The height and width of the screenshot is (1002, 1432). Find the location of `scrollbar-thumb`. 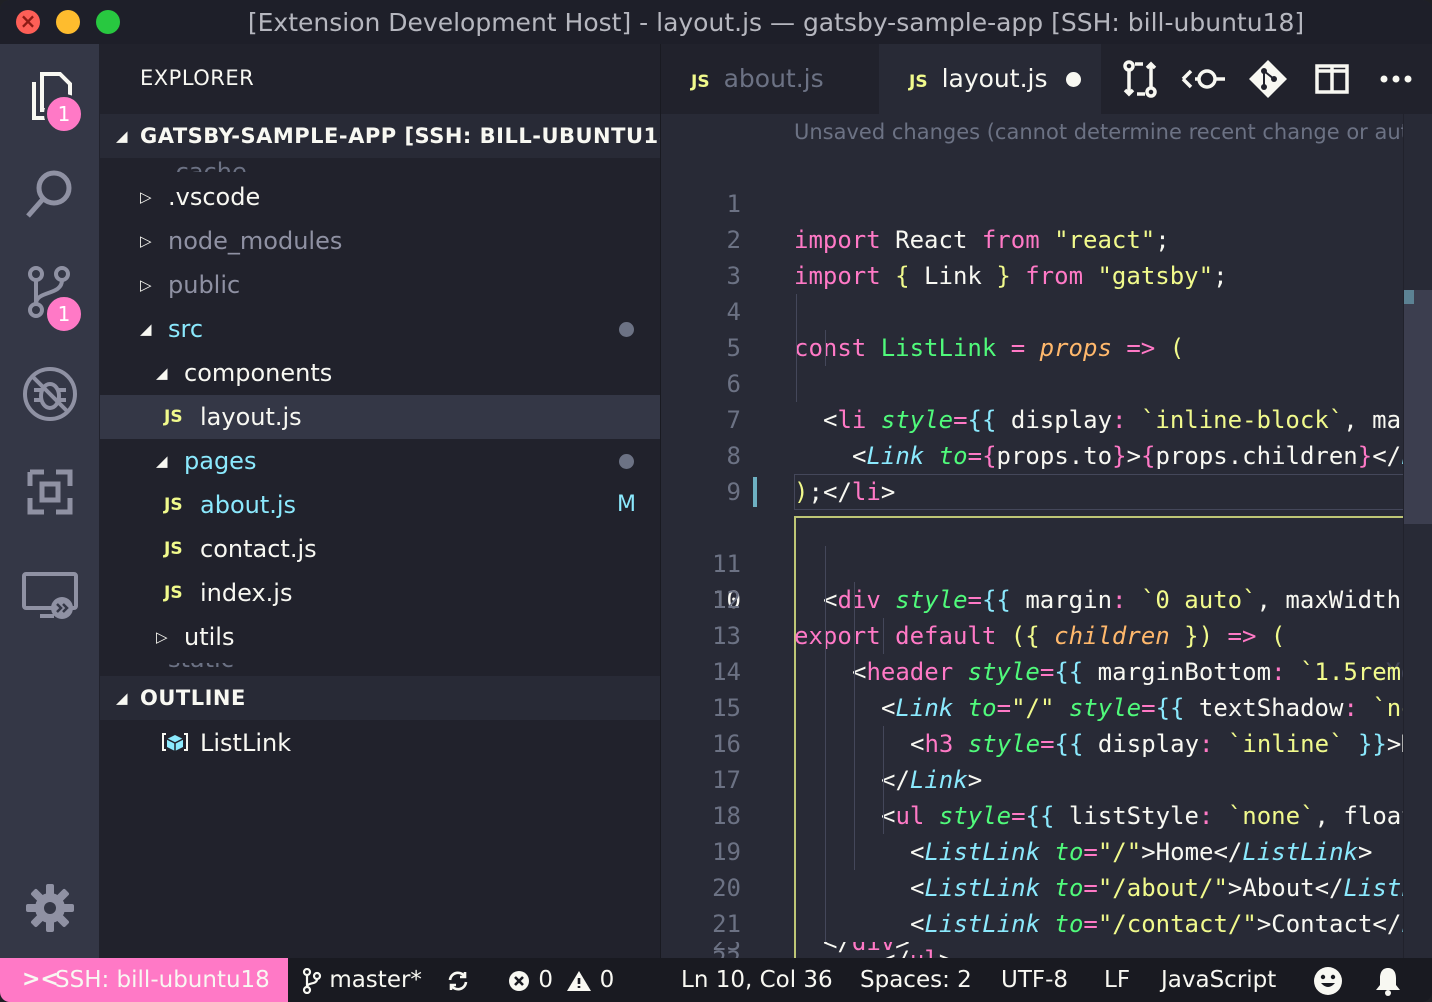

scrollbar-thumb is located at coordinates (1418, 407).